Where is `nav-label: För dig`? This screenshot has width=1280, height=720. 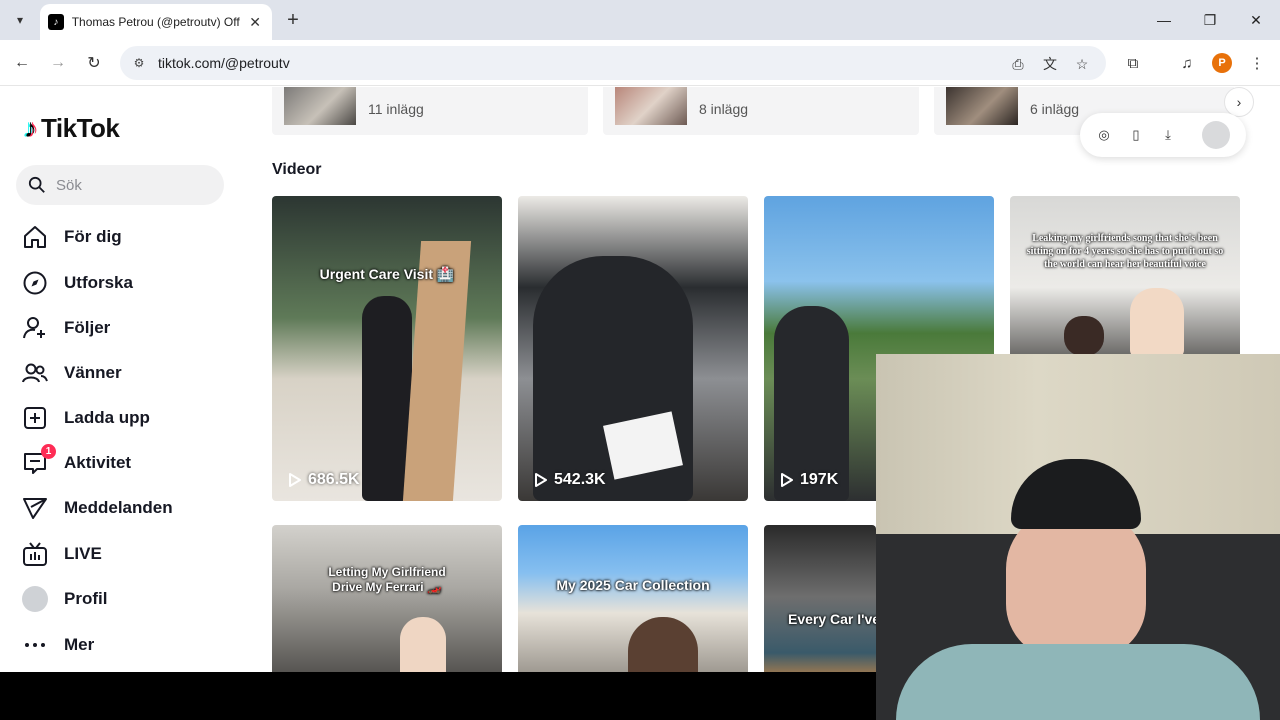 nav-label: För dig is located at coordinates (93, 236).